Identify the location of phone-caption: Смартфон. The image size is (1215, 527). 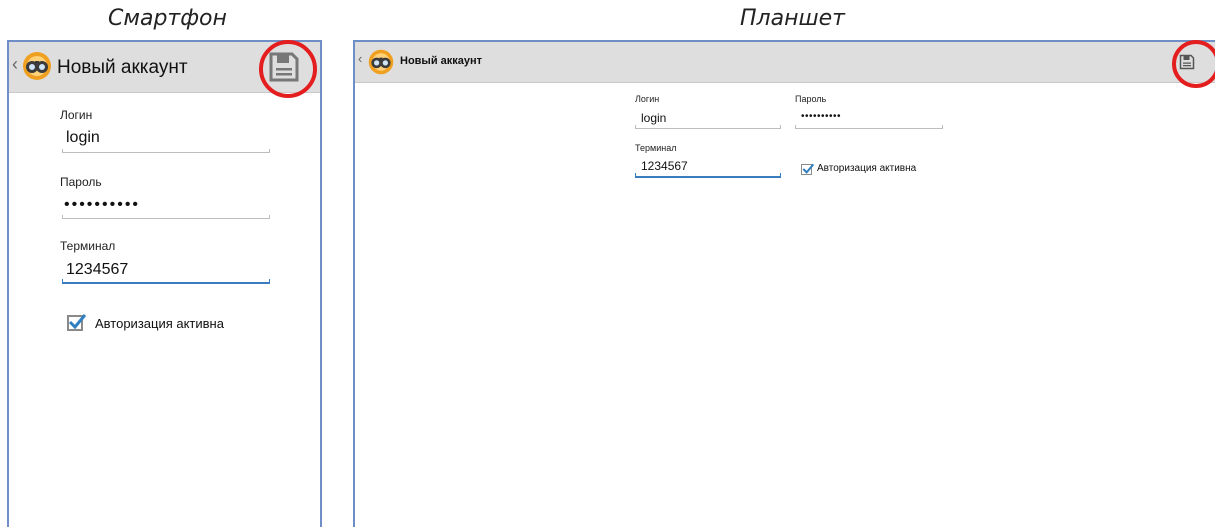
(167, 18).